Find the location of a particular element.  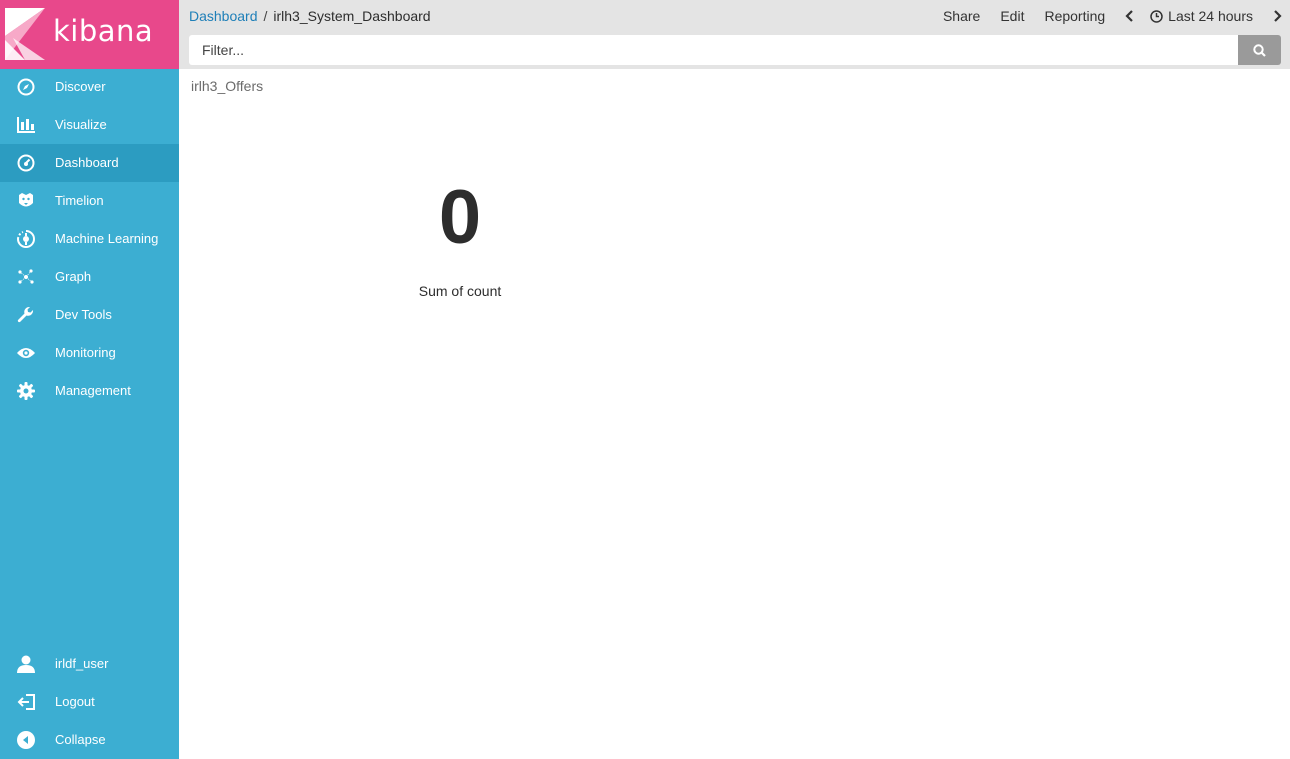

metric-label: Sum of count is located at coordinates (460, 291).